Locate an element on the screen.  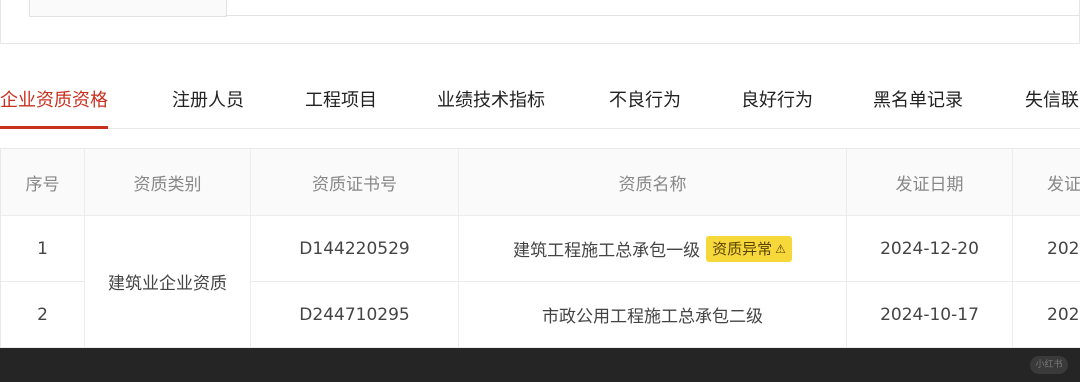
category-cell: 建筑业企业资质 is located at coordinates (168, 282).